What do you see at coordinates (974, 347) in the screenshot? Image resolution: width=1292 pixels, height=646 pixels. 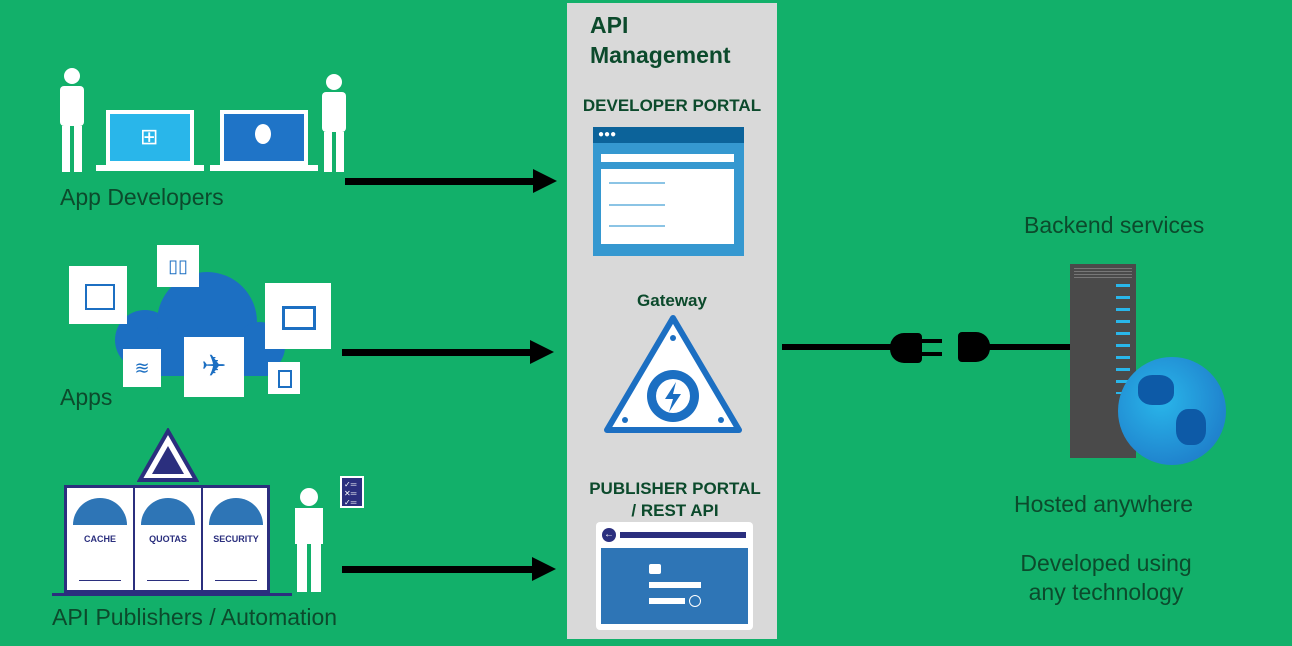 I see `socket-icon` at bounding box center [974, 347].